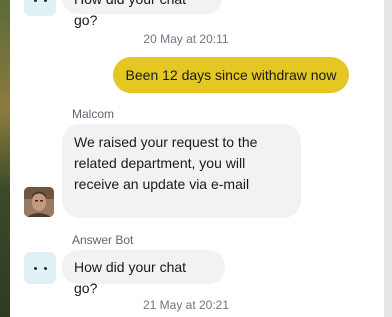 The width and height of the screenshot is (392, 317). Describe the element at coordinates (388, 158) in the screenshot. I see `scrollbar-track` at that location.